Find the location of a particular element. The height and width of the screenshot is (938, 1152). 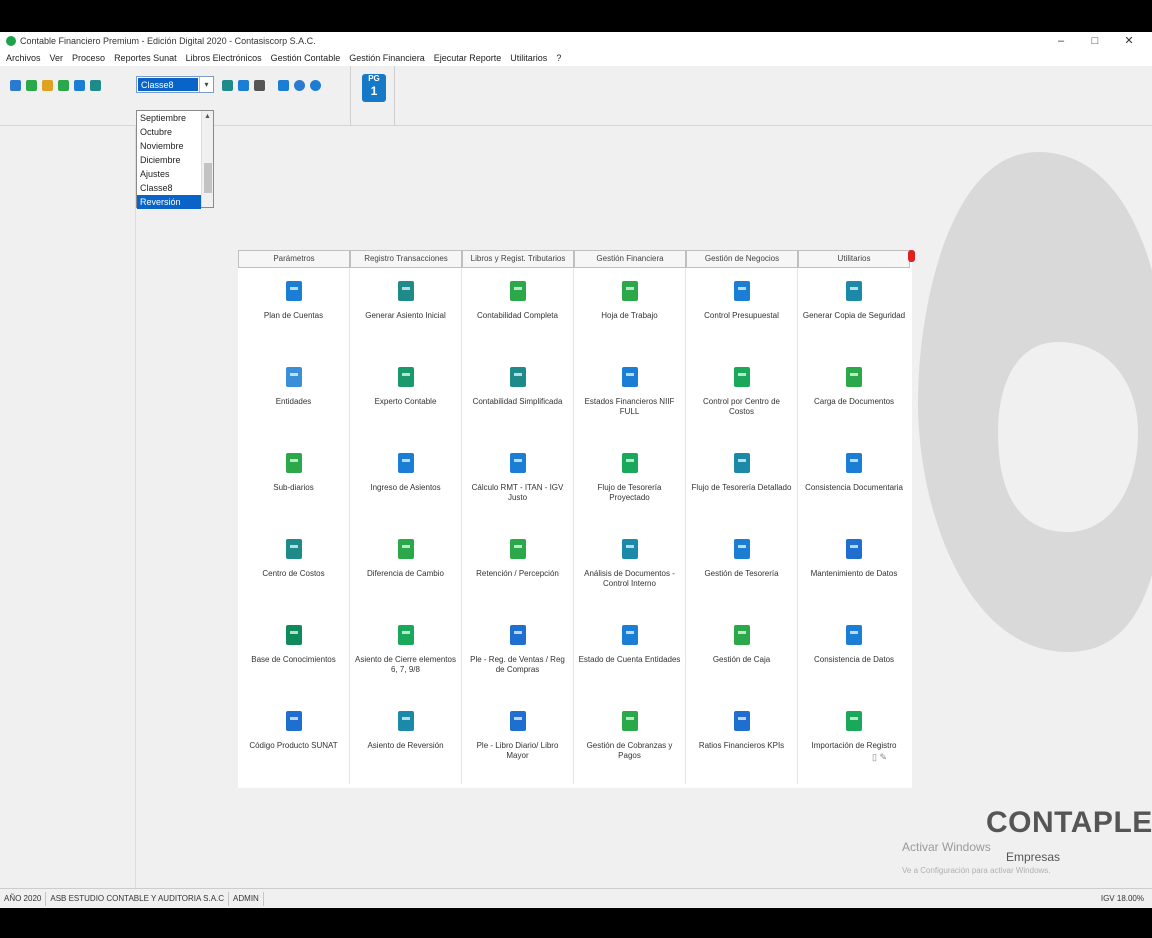

module-button: Mantenimiento de Datos is located at coordinates (854, 569).